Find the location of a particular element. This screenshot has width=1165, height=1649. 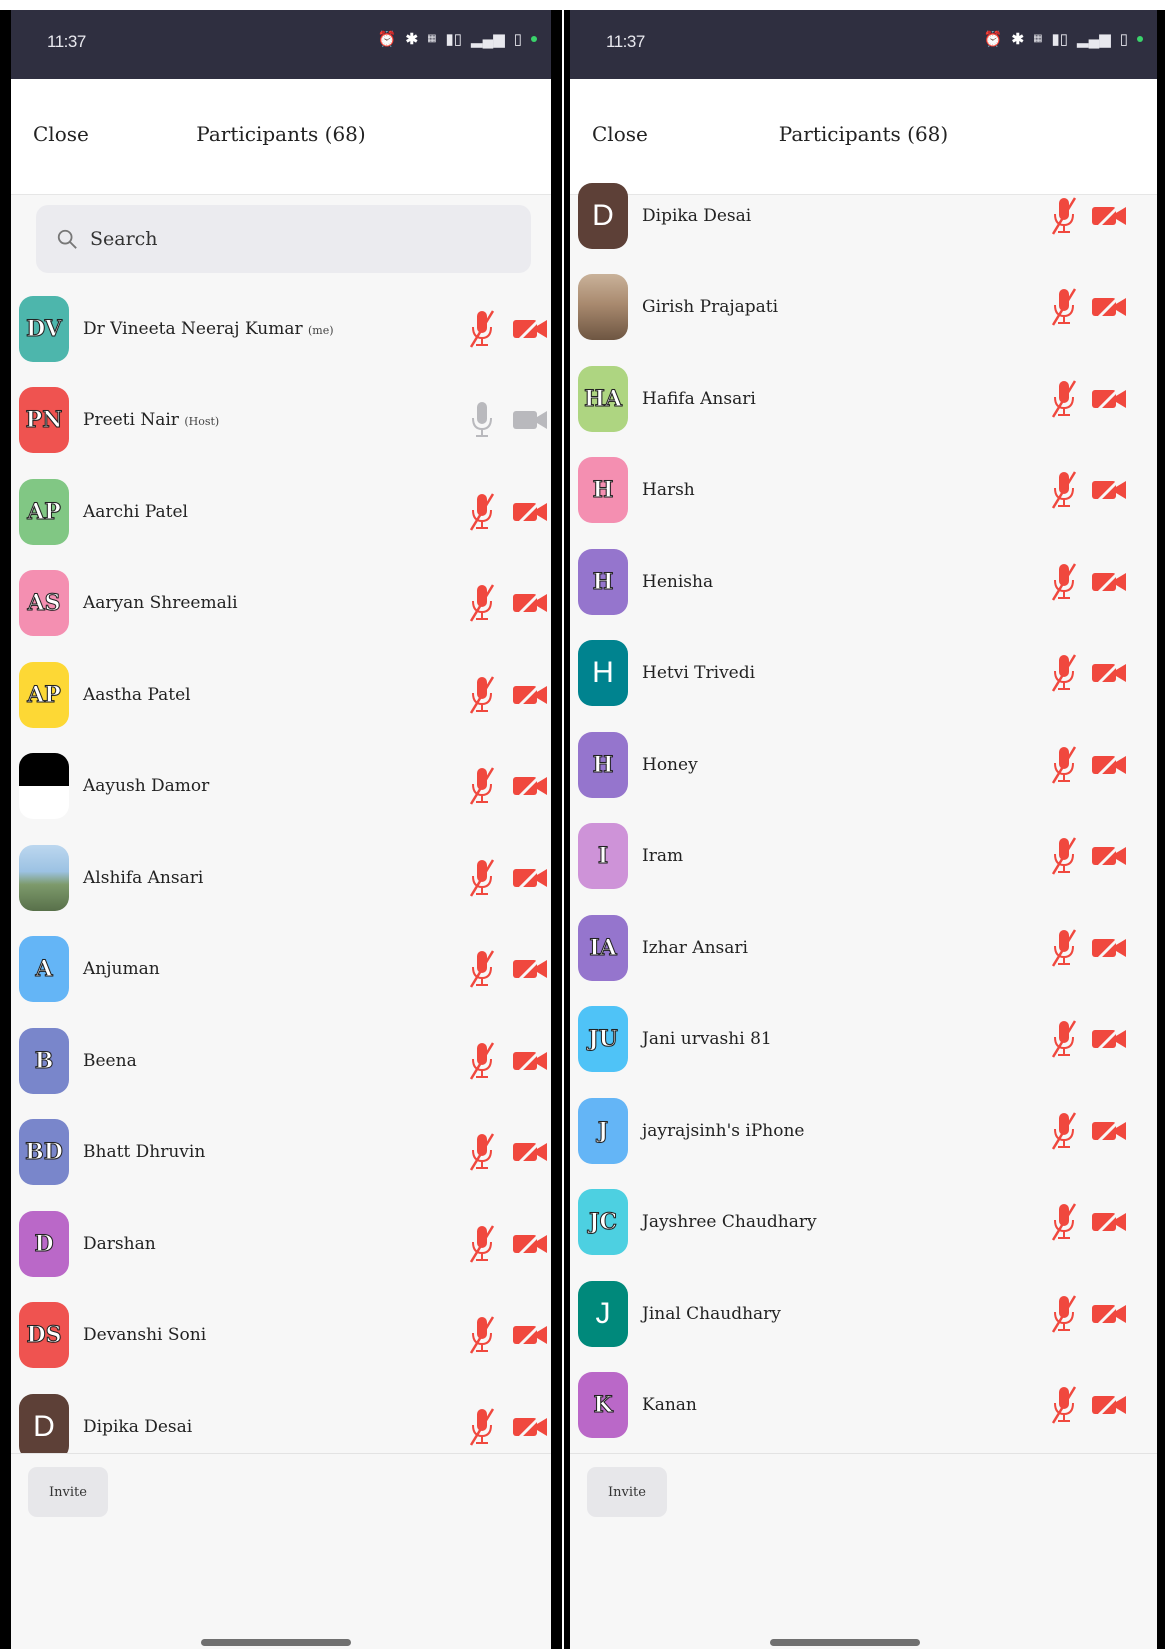

participant-name: Aayush Damor is located at coordinates (146, 786).